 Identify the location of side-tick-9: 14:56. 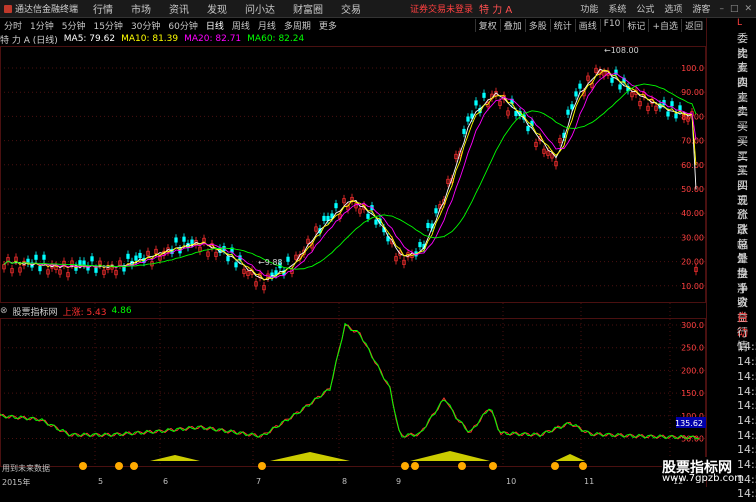
(746, 450).